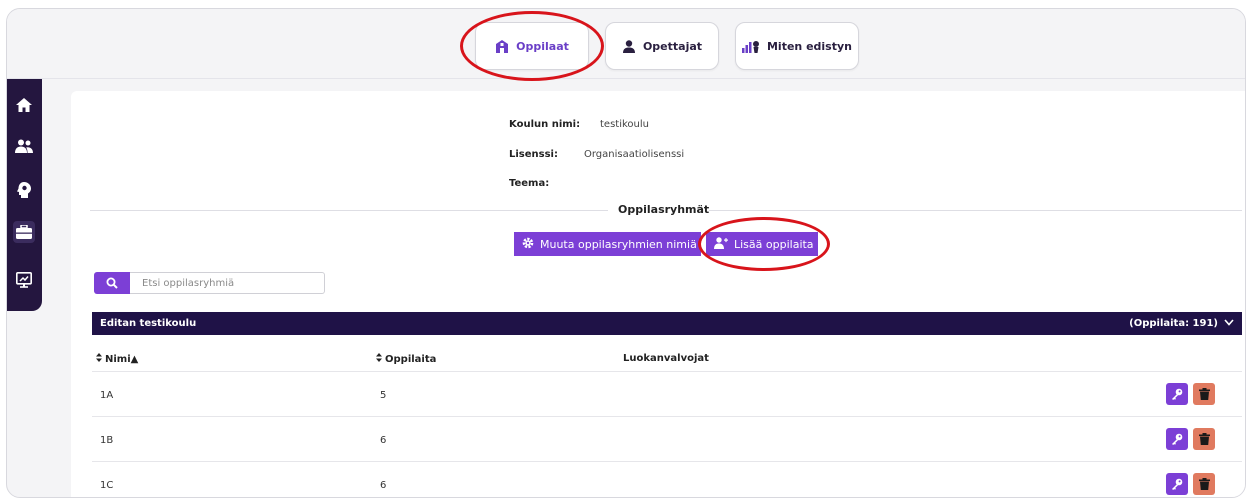 This screenshot has width=1248, height=498. What do you see at coordinates (107, 440) in the screenshot?
I see `row-name: 1B` at bounding box center [107, 440].